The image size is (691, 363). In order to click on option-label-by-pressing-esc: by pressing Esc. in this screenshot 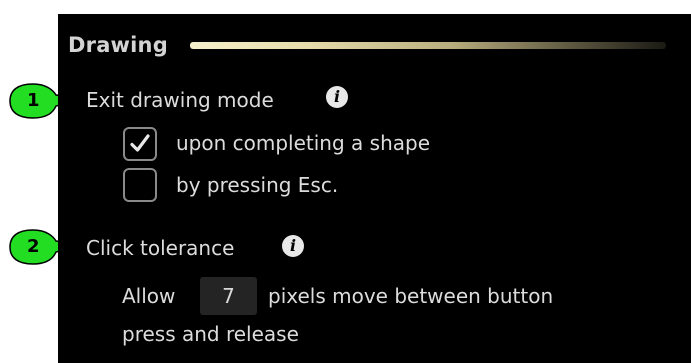, I will do `click(257, 185)`.